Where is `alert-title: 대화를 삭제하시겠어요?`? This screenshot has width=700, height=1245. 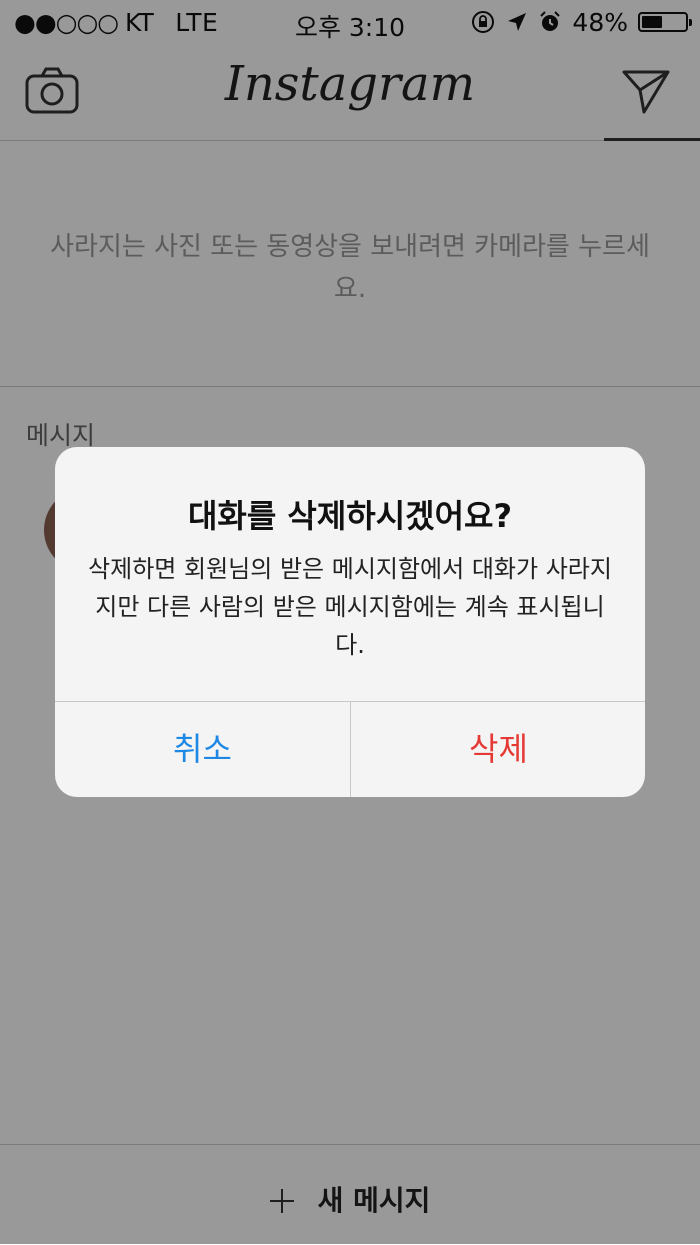 alert-title: 대화를 삭제하시겠어요? is located at coordinates (350, 516).